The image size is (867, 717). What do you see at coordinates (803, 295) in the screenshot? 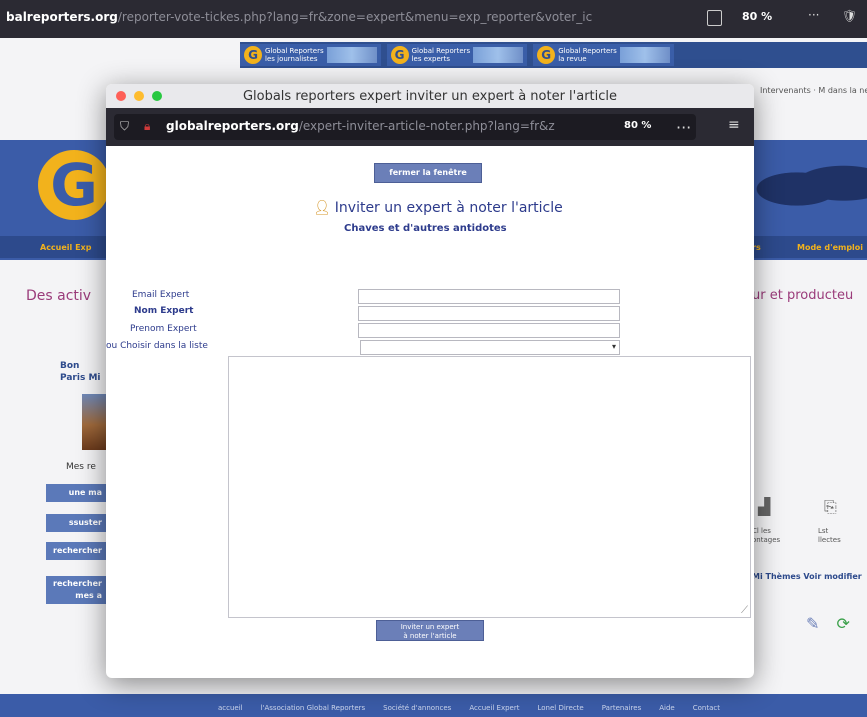
I see `section-title-right: ur et producteu` at bounding box center [803, 295].